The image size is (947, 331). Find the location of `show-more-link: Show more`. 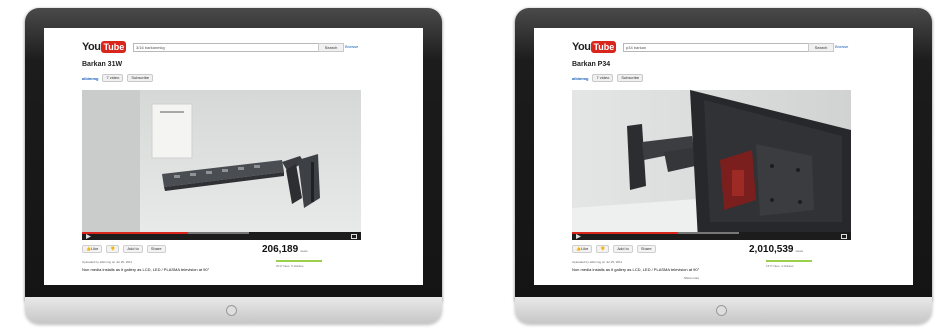

show-more-link: Show more is located at coordinates (691, 278).